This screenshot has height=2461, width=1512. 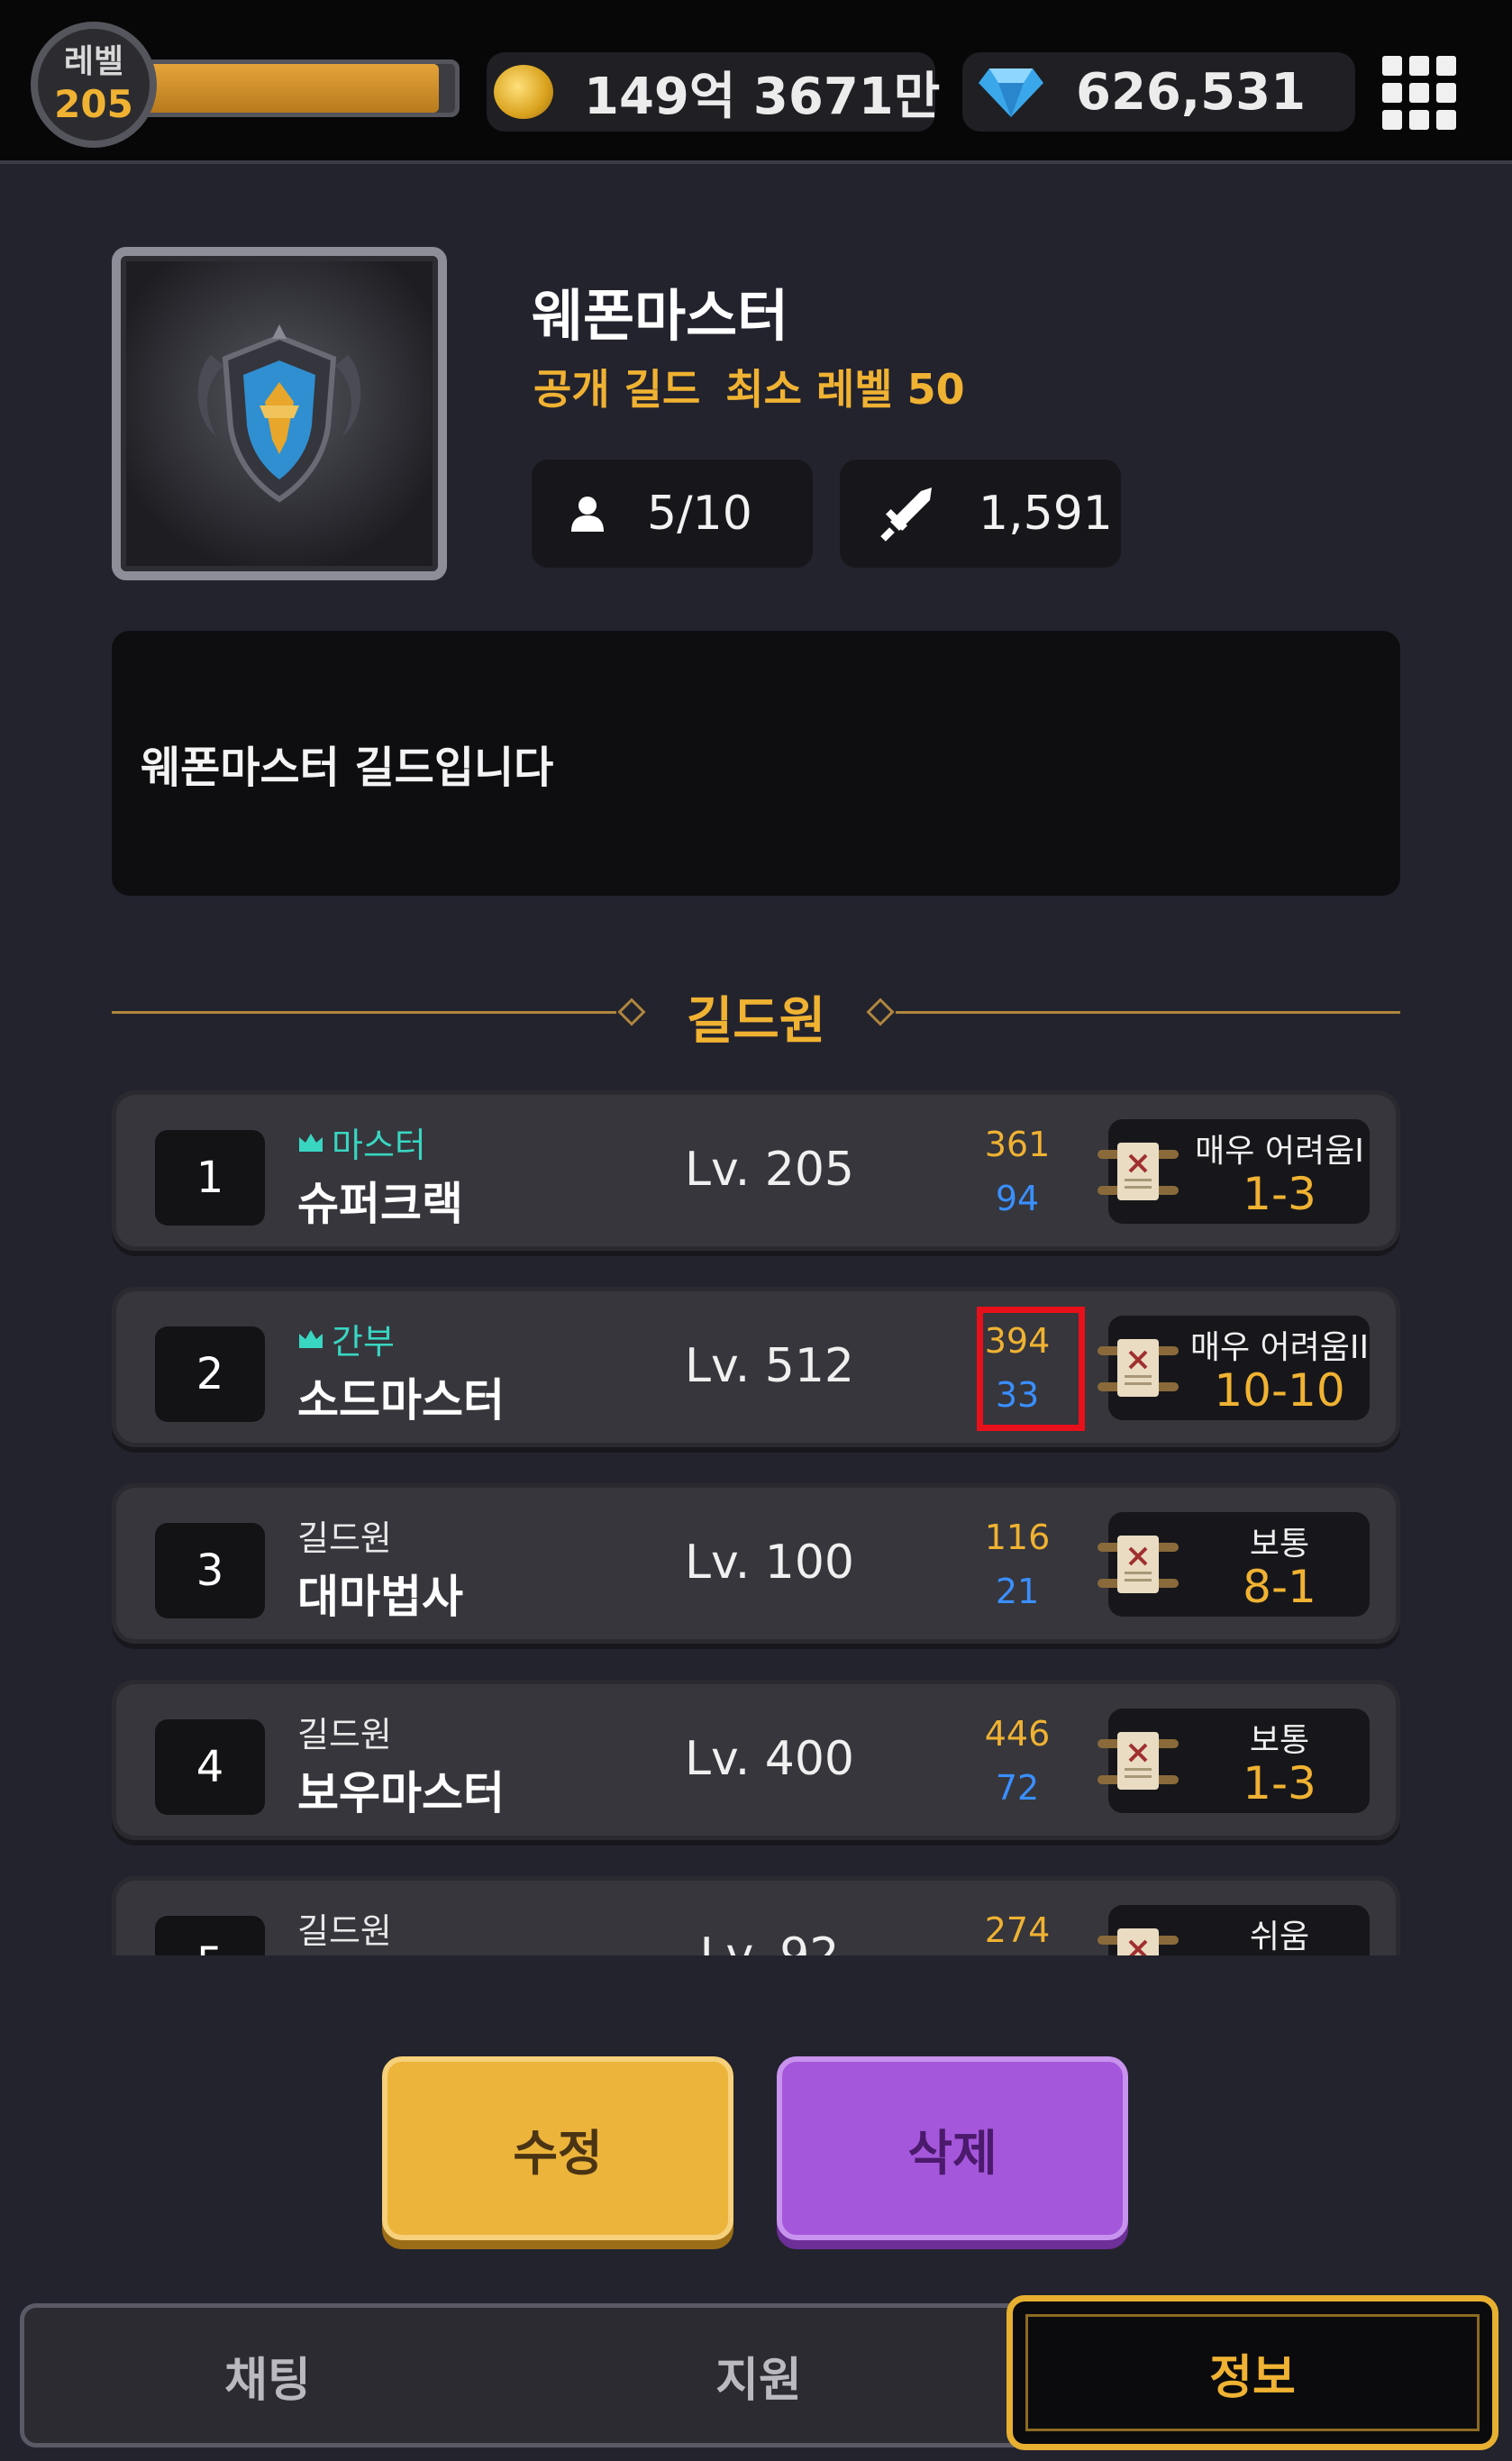 I want to click on member-name: 슈퍼크랙, so click(x=380, y=1204).